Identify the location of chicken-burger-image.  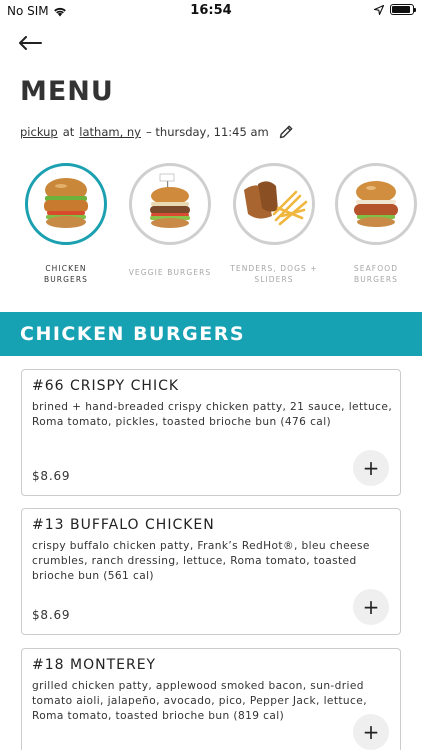
(66, 203).